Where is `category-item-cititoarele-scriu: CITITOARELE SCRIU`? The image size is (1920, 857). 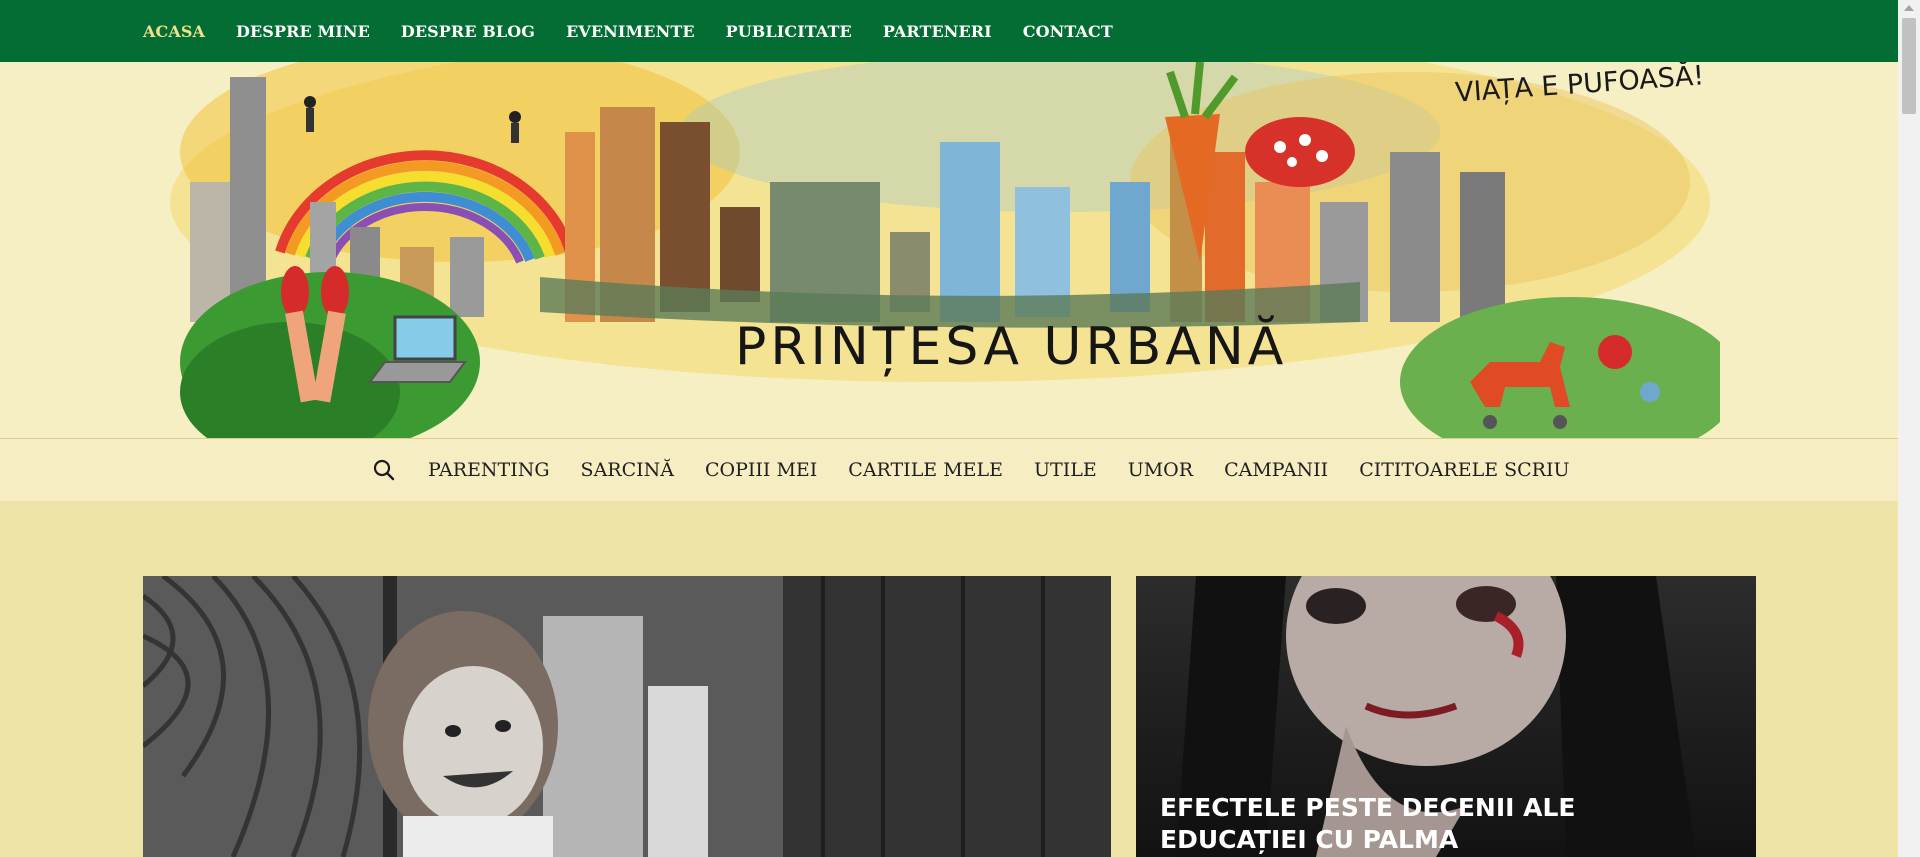
category-item-cititoarele-scriu: CITITOARELE SCRIU is located at coordinates (1464, 470).